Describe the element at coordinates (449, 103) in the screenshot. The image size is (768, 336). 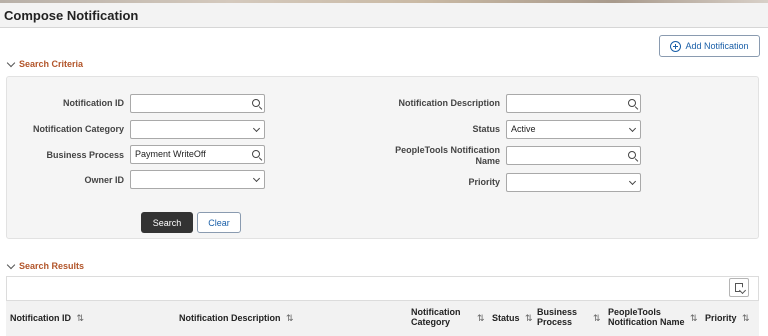
I see `notification-description-label: Notification Description` at that location.